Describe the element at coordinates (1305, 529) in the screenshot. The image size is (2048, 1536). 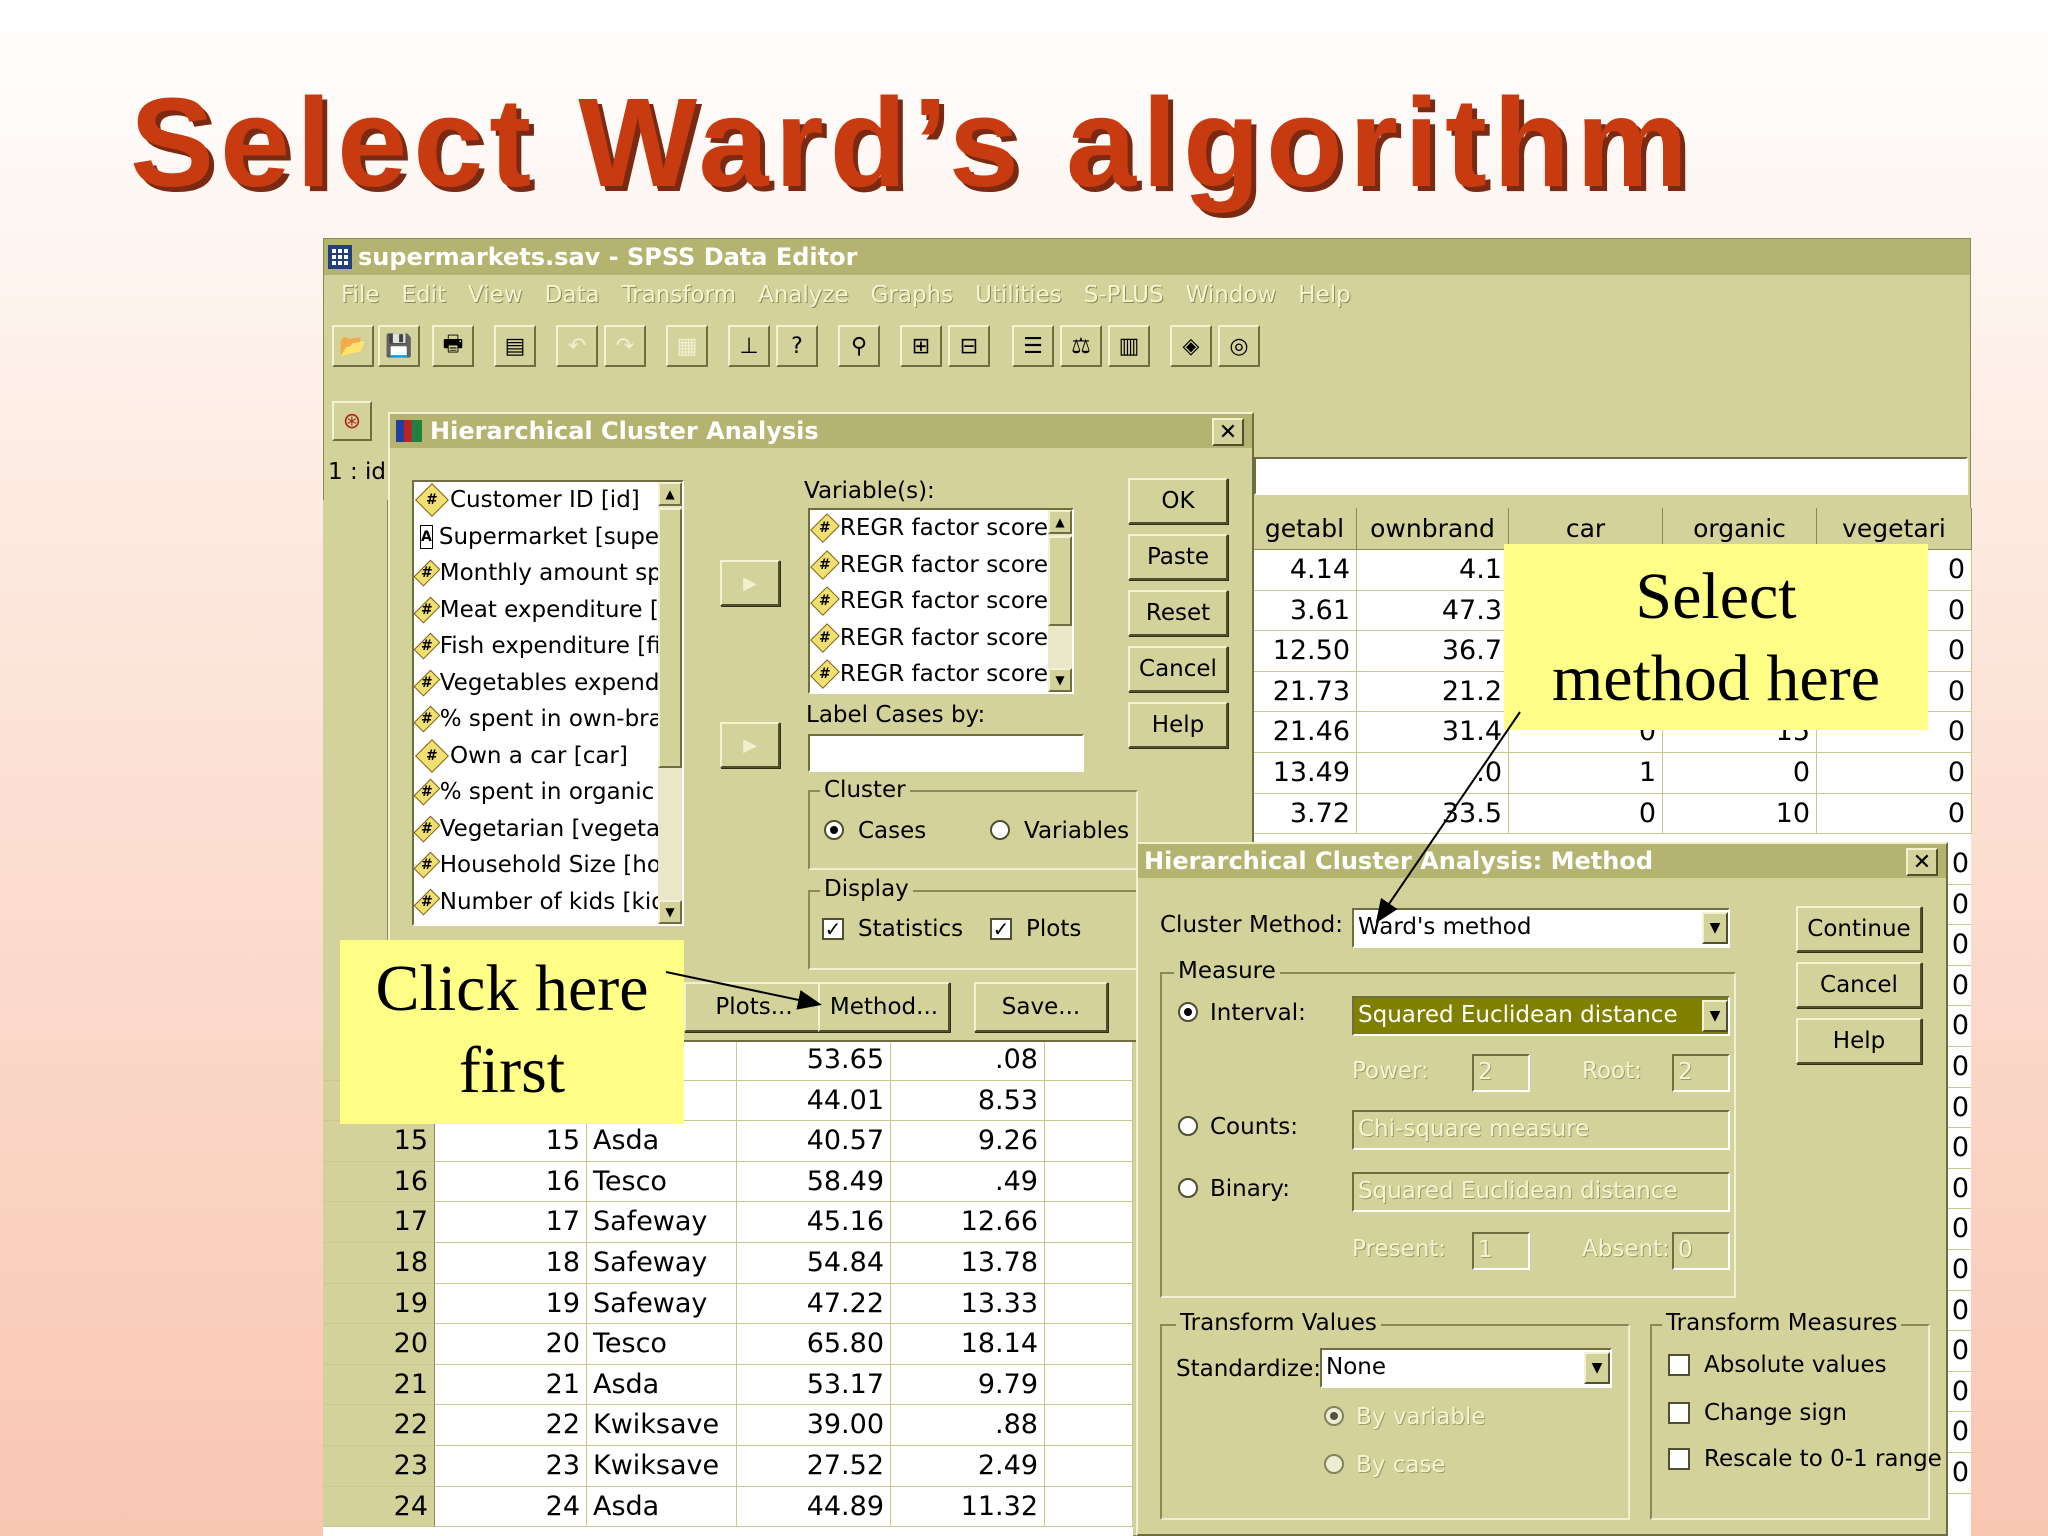
I see `grid-column-header: getabl` at that location.